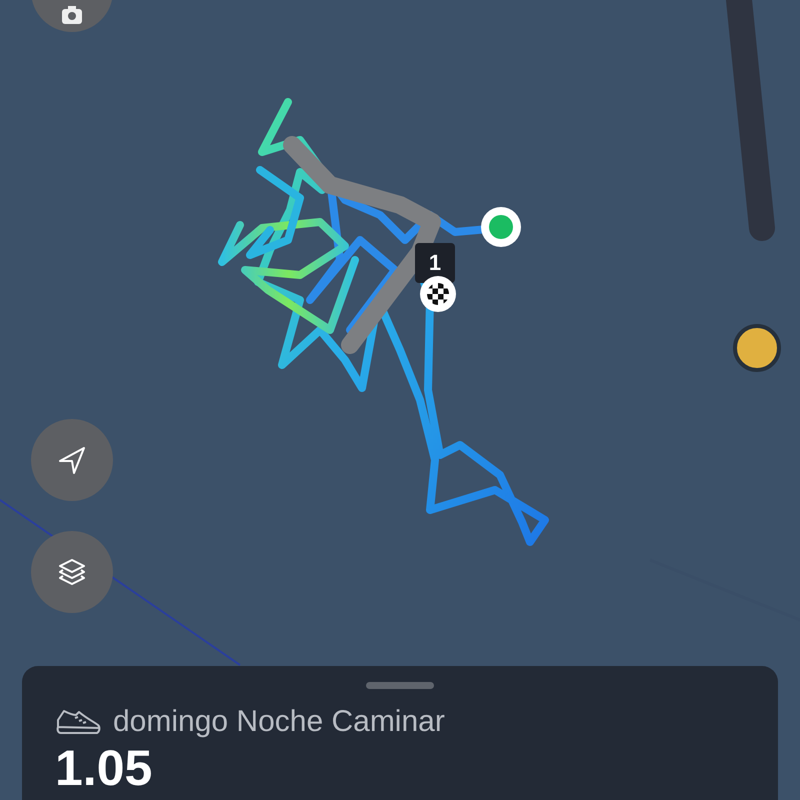 The height and width of the screenshot is (800, 800). Describe the element at coordinates (501, 227) in the screenshot. I see `start-marker` at that location.